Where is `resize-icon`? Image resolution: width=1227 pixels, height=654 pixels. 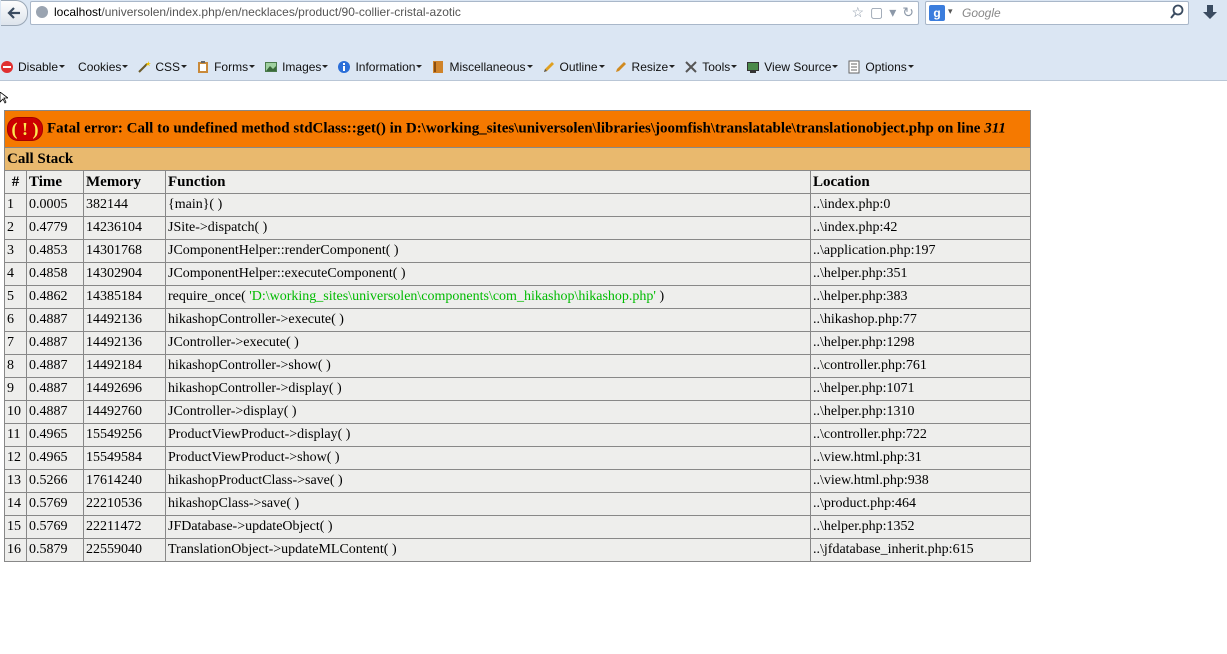
resize-icon is located at coordinates (620, 67).